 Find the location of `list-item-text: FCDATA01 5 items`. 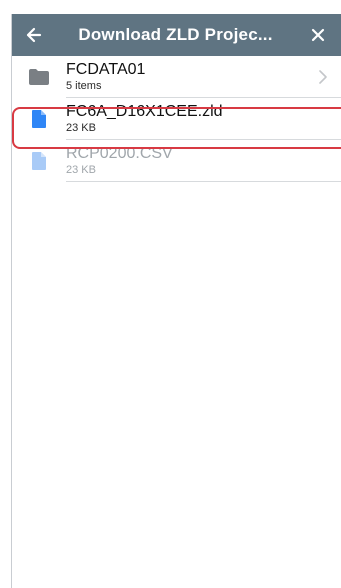

list-item-text: FCDATA01 5 items is located at coordinates (188, 77).